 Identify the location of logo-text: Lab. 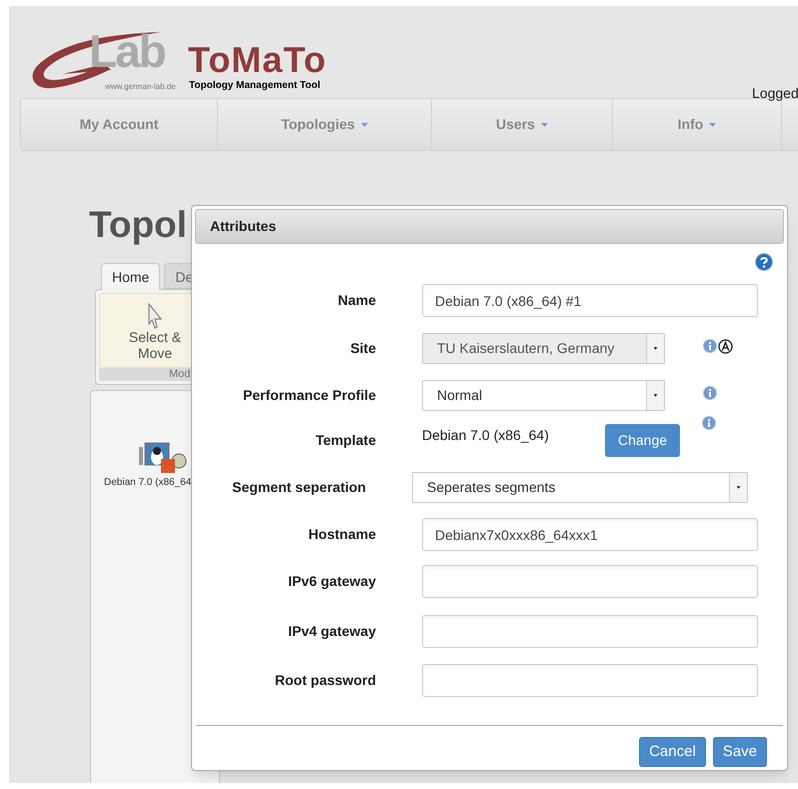
(127, 51).